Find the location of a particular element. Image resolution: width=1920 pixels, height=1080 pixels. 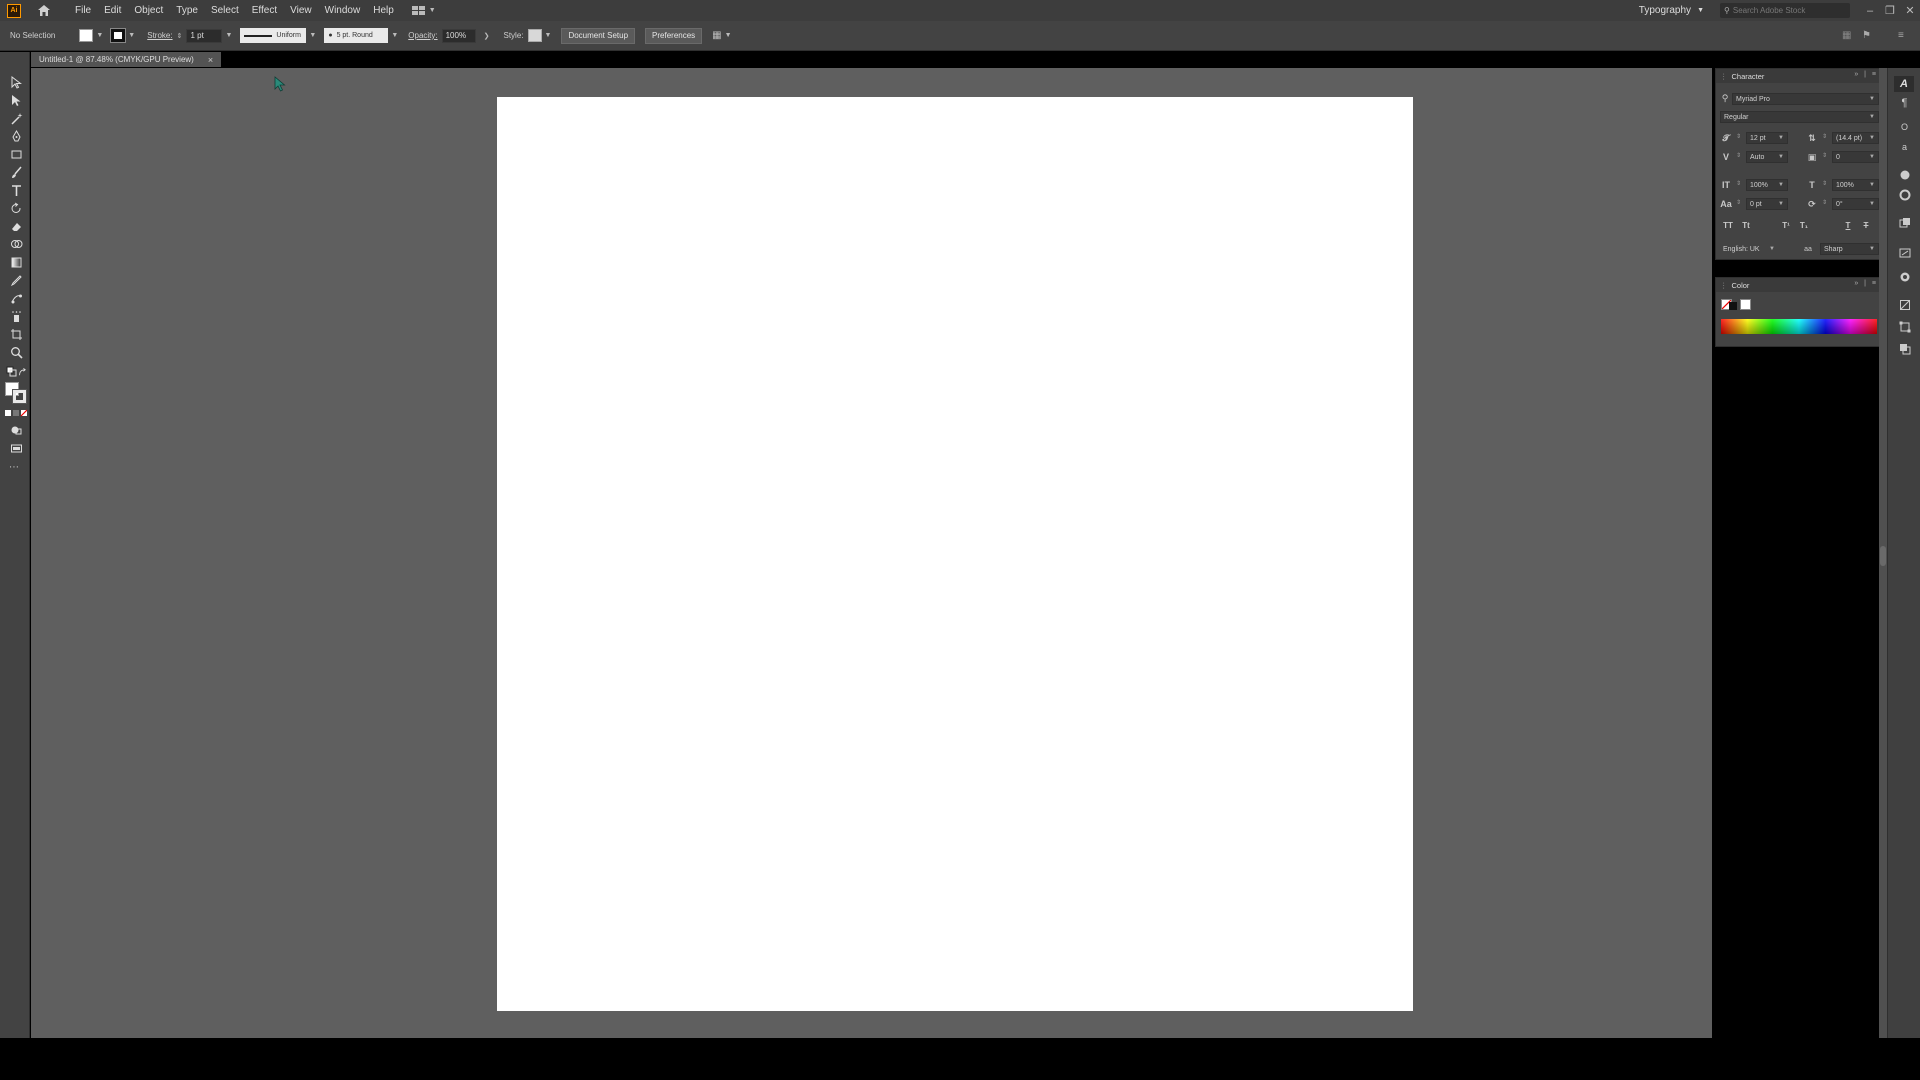

brushes-panel-icon is located at coordinates (1904, 252).